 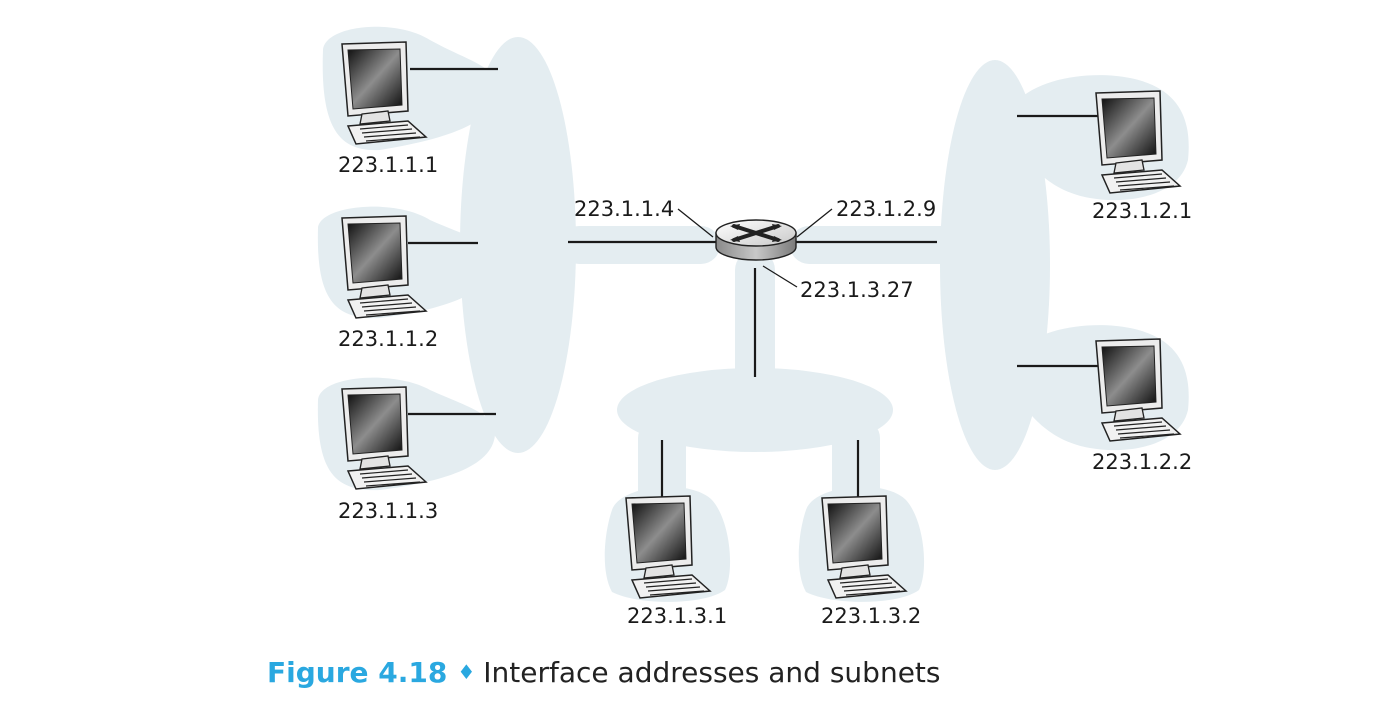 I want to click on host-label-223-1-3-2: 223.1.3.2, so click(x=871, y=616).